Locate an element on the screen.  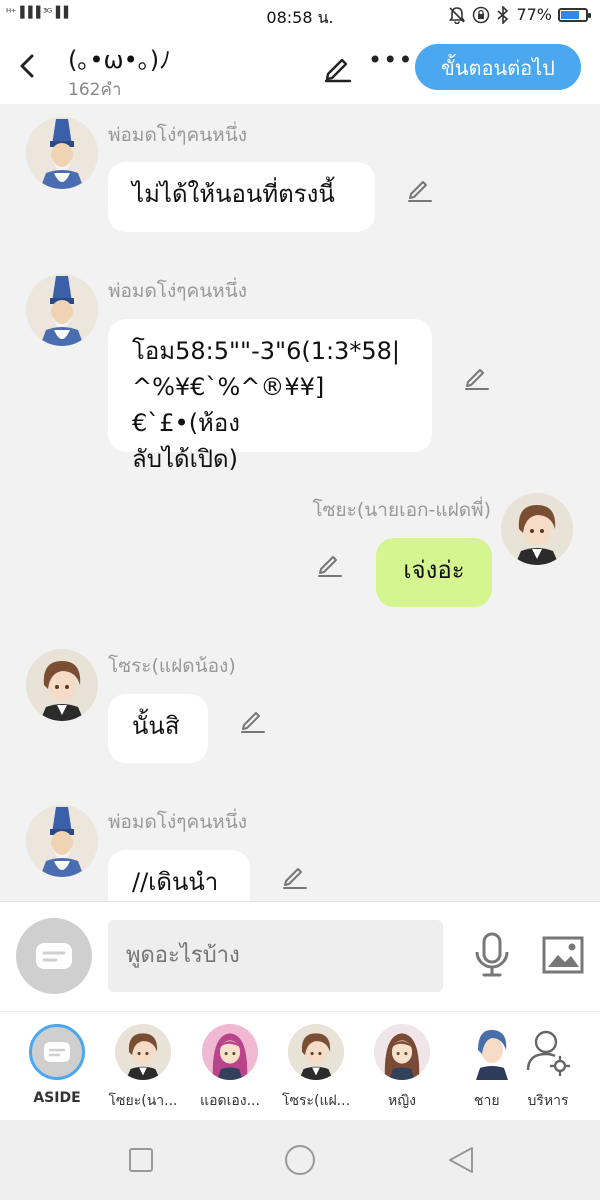
status-icons: 77% is located at coordinates (519, 14).